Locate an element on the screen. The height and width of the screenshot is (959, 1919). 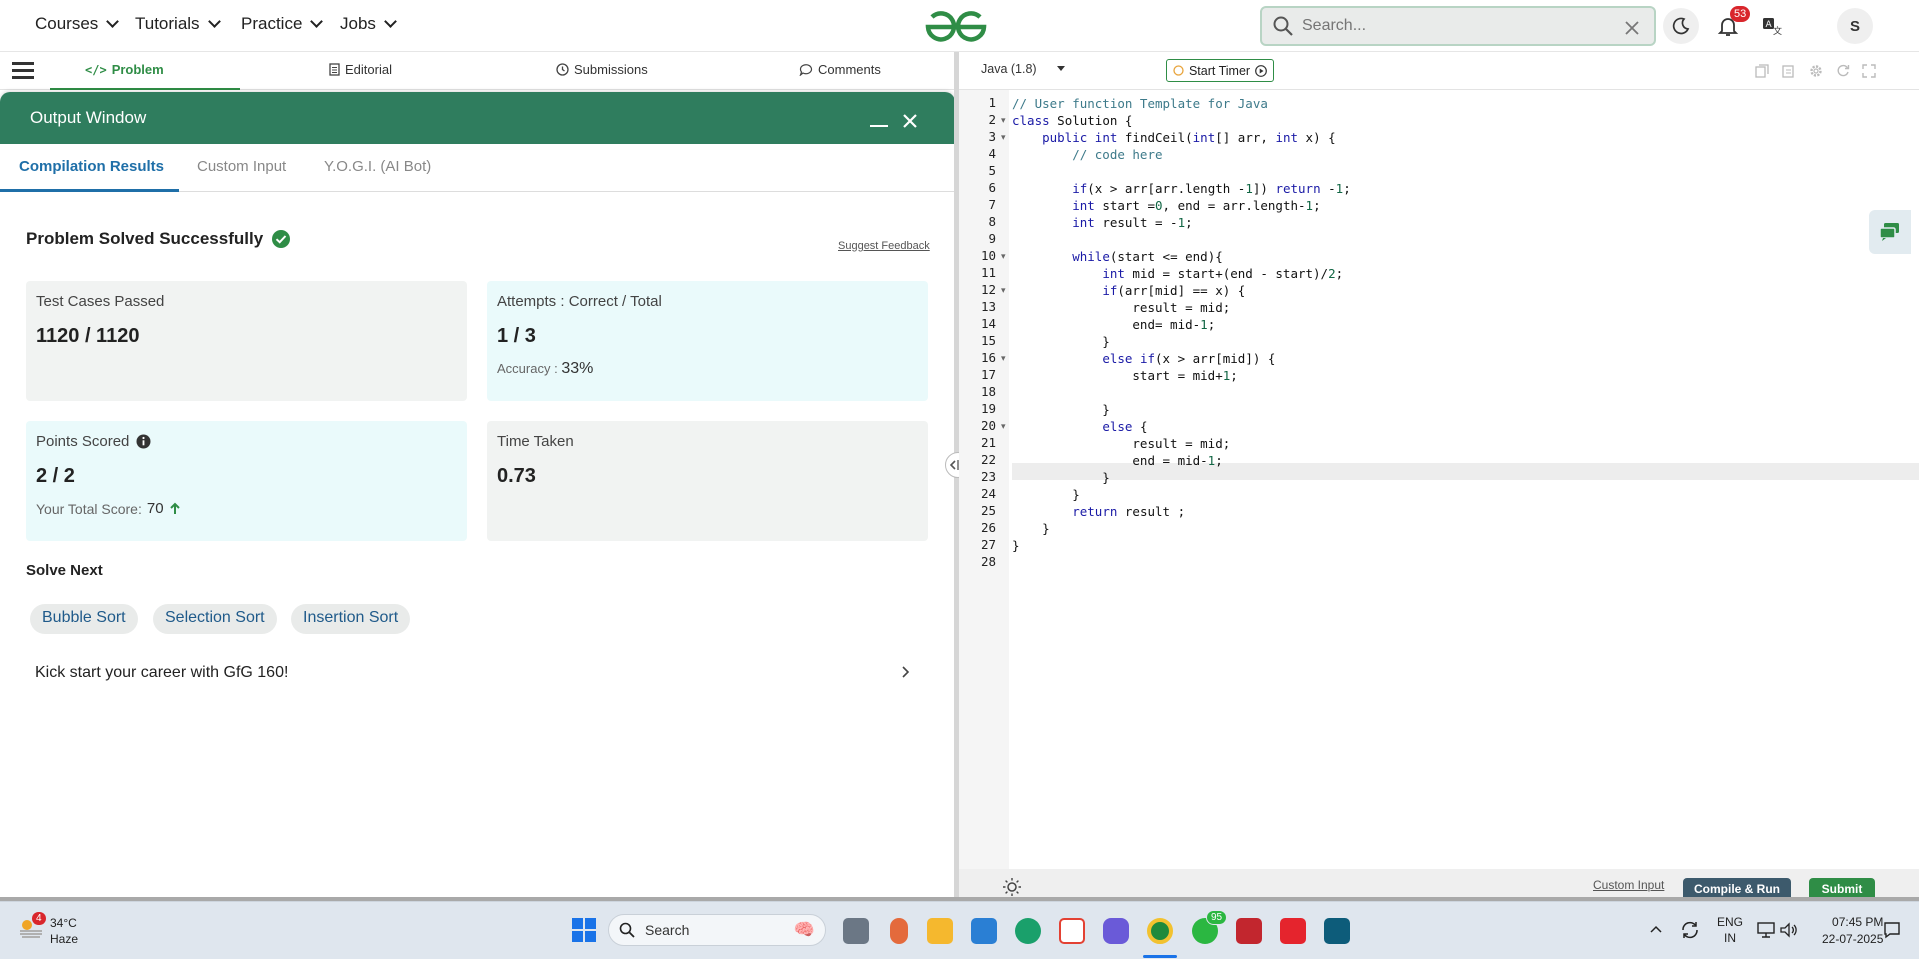
suggest-feedback-link: Suggest Feedback is located at coordinates (884, 246).